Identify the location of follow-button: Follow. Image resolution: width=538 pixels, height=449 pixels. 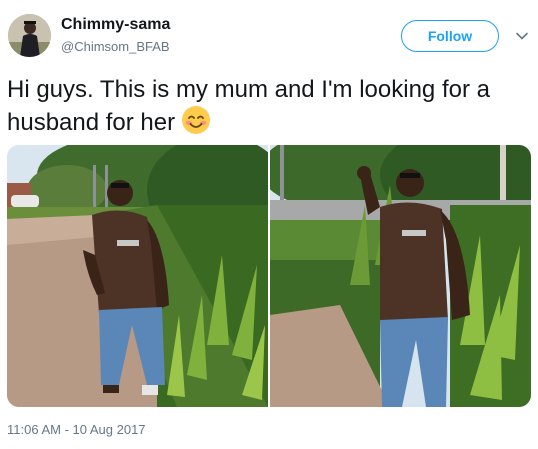
(450, 36).